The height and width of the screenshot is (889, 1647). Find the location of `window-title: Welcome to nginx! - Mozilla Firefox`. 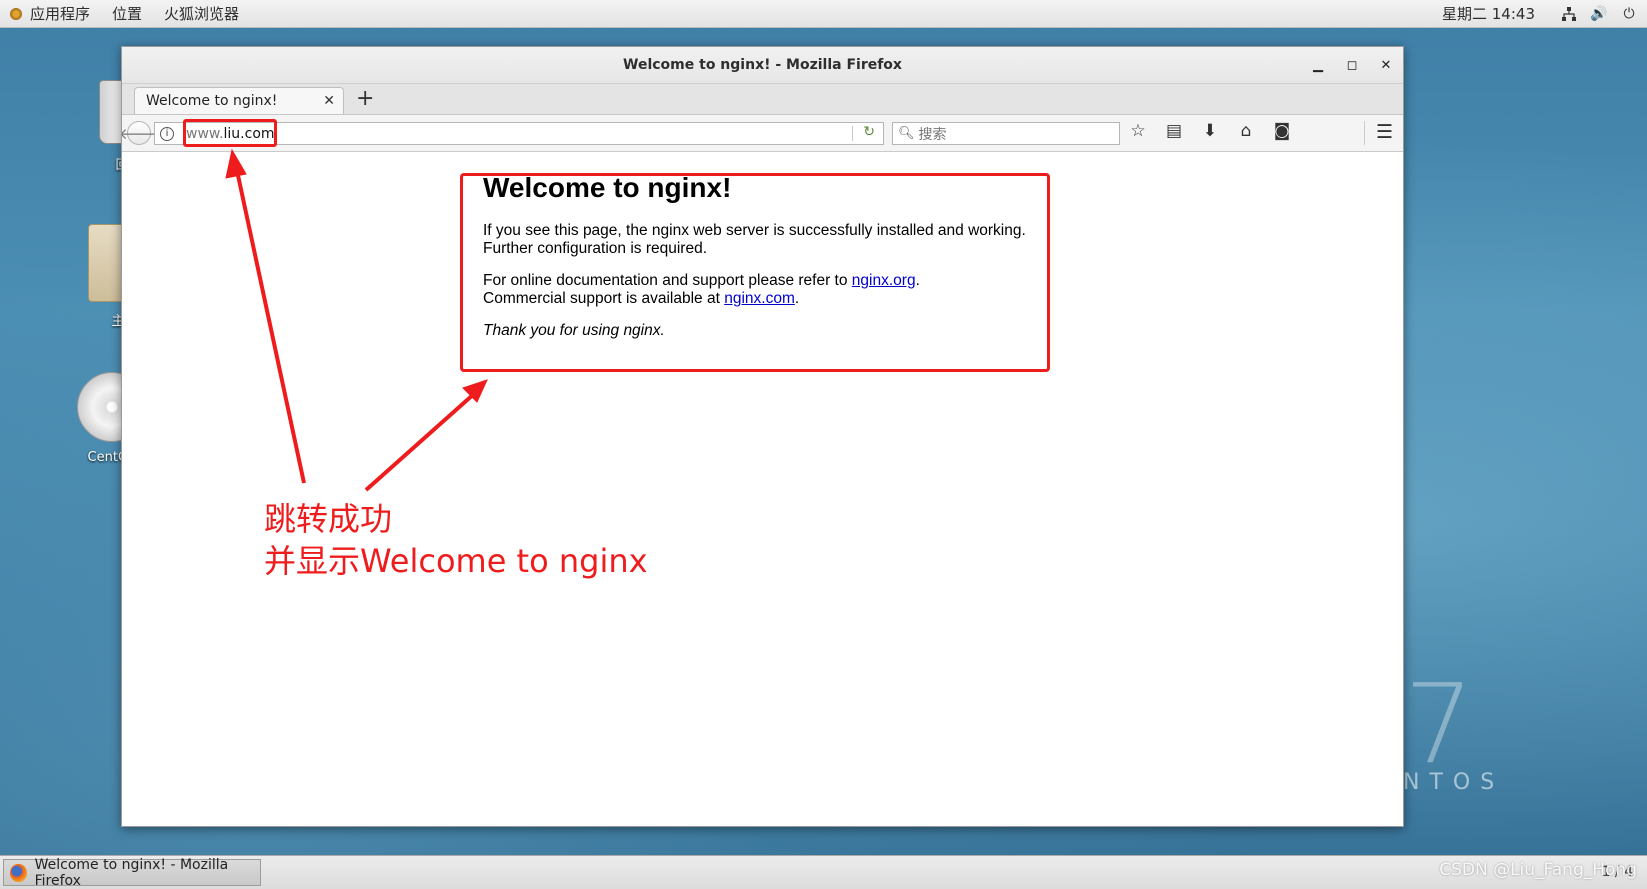

window-title: Welcome to nginx! - Mozilla Firefox is located at coordinates (762, 65).